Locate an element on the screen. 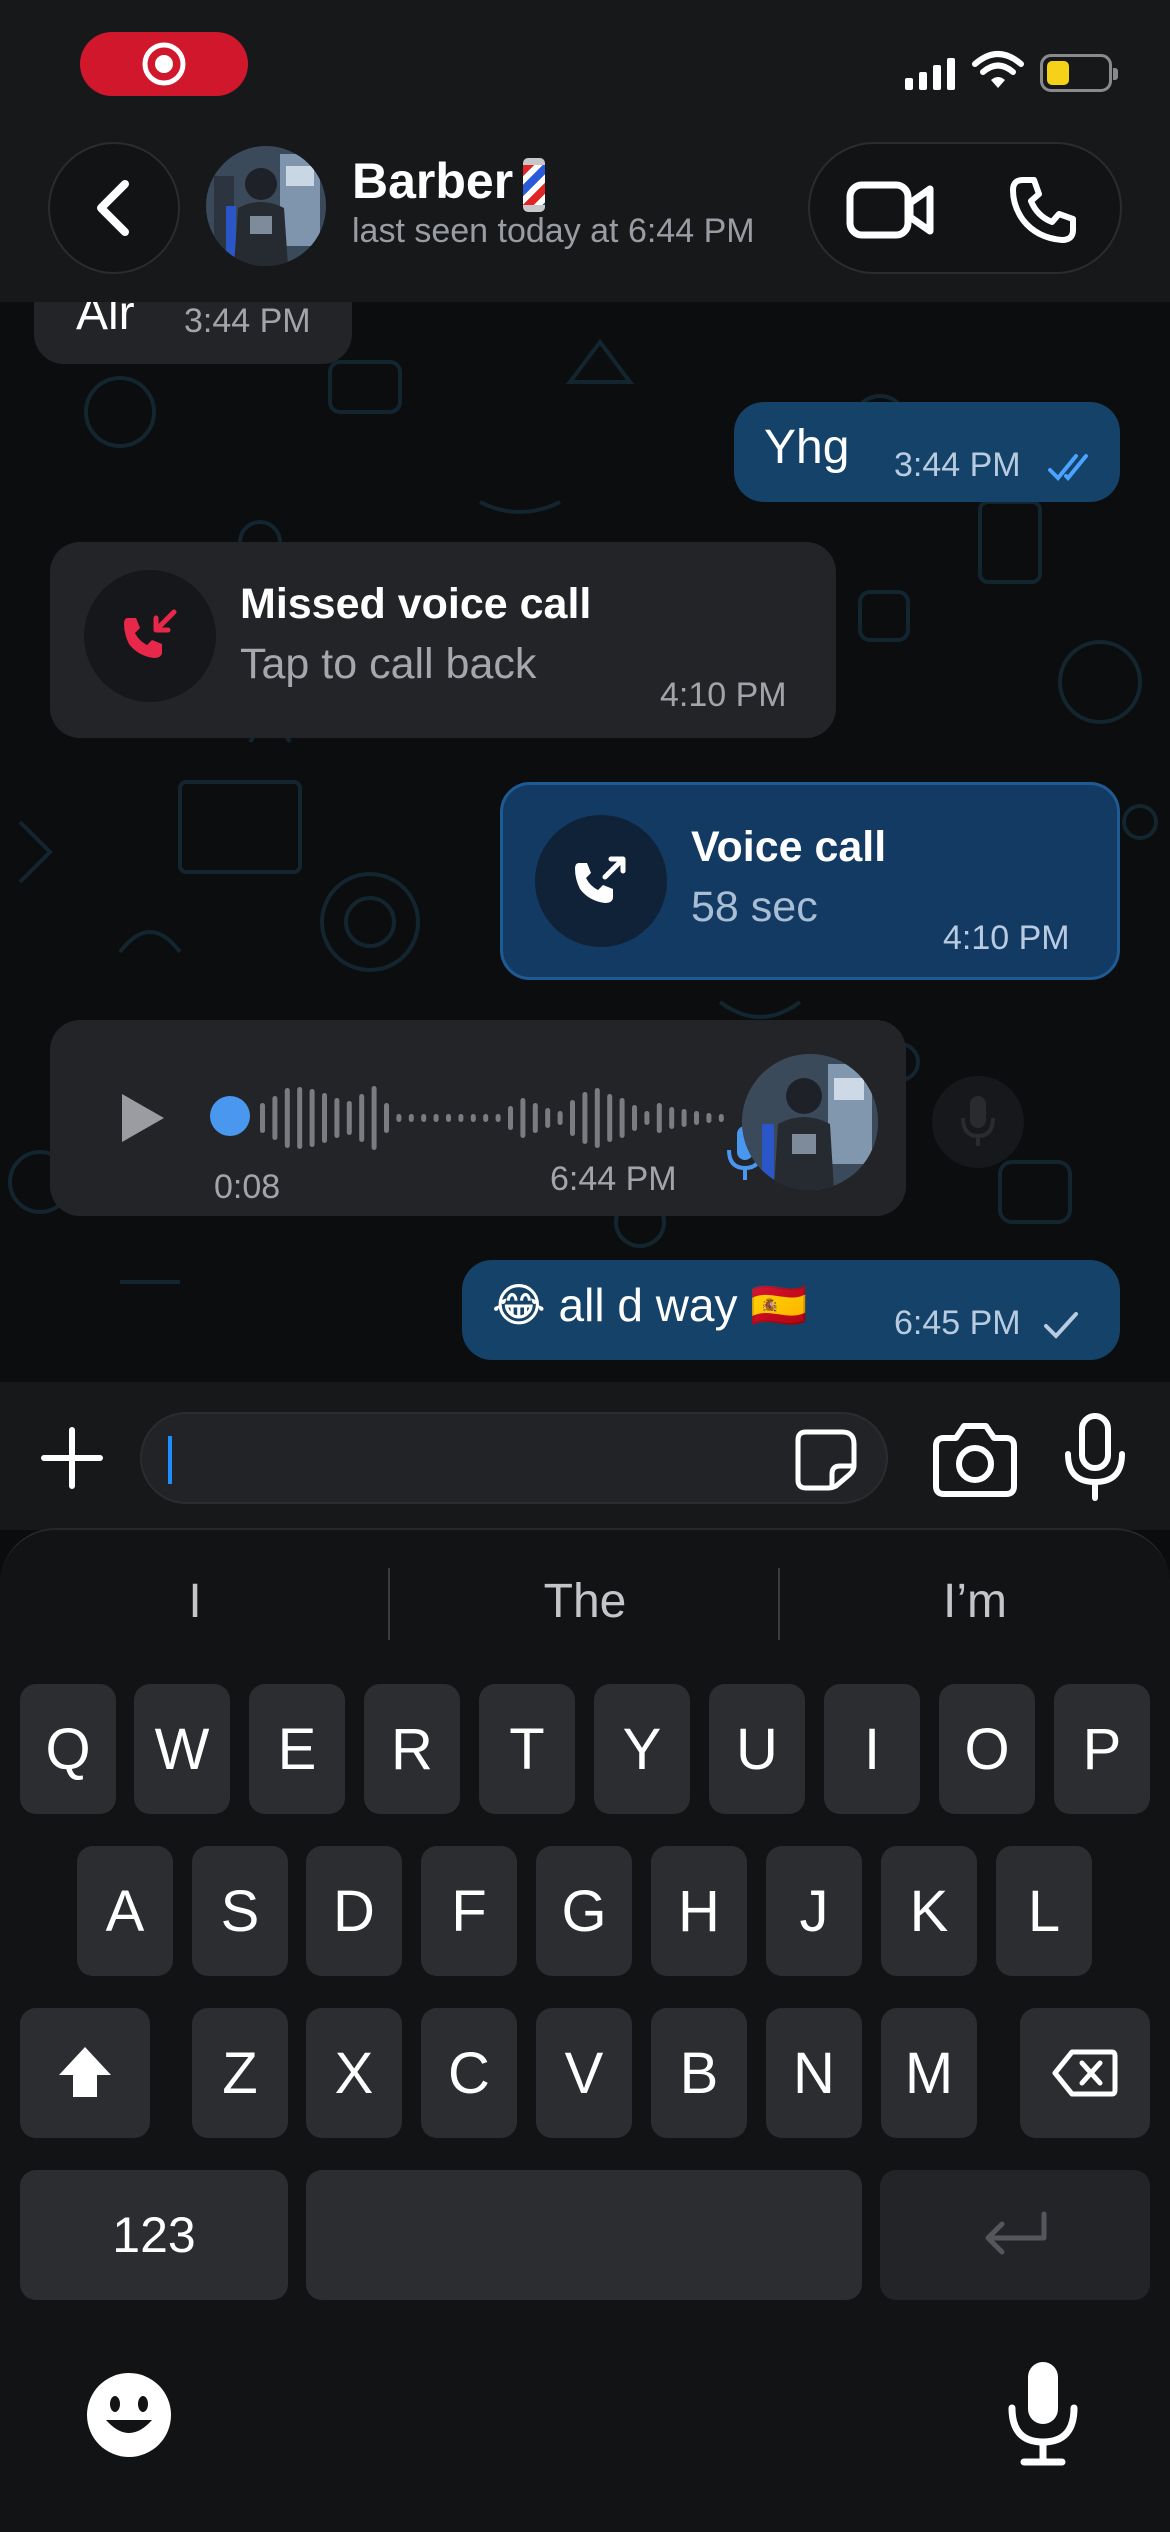 The height and width of the screenshot is (2532, 1170). backspace-key is located at coordinates (1085, 2073).